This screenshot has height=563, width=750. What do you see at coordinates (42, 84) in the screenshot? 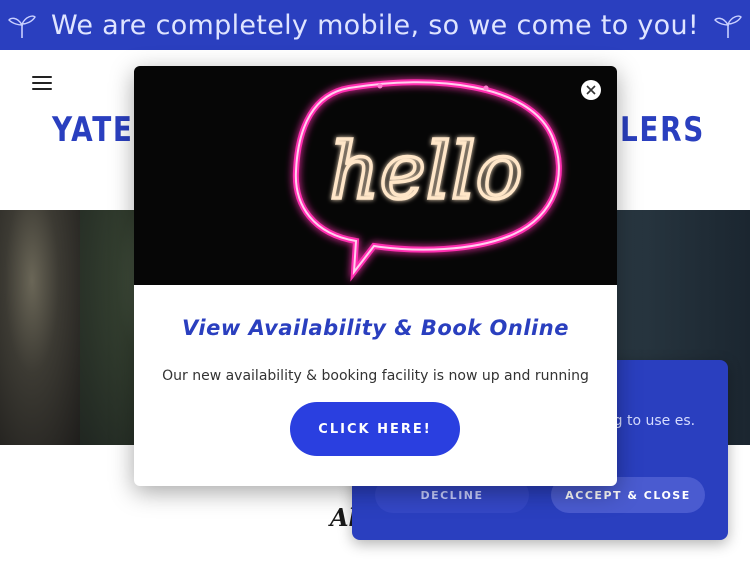
I see `hamburger-icon` at bounding box center [42, 84].